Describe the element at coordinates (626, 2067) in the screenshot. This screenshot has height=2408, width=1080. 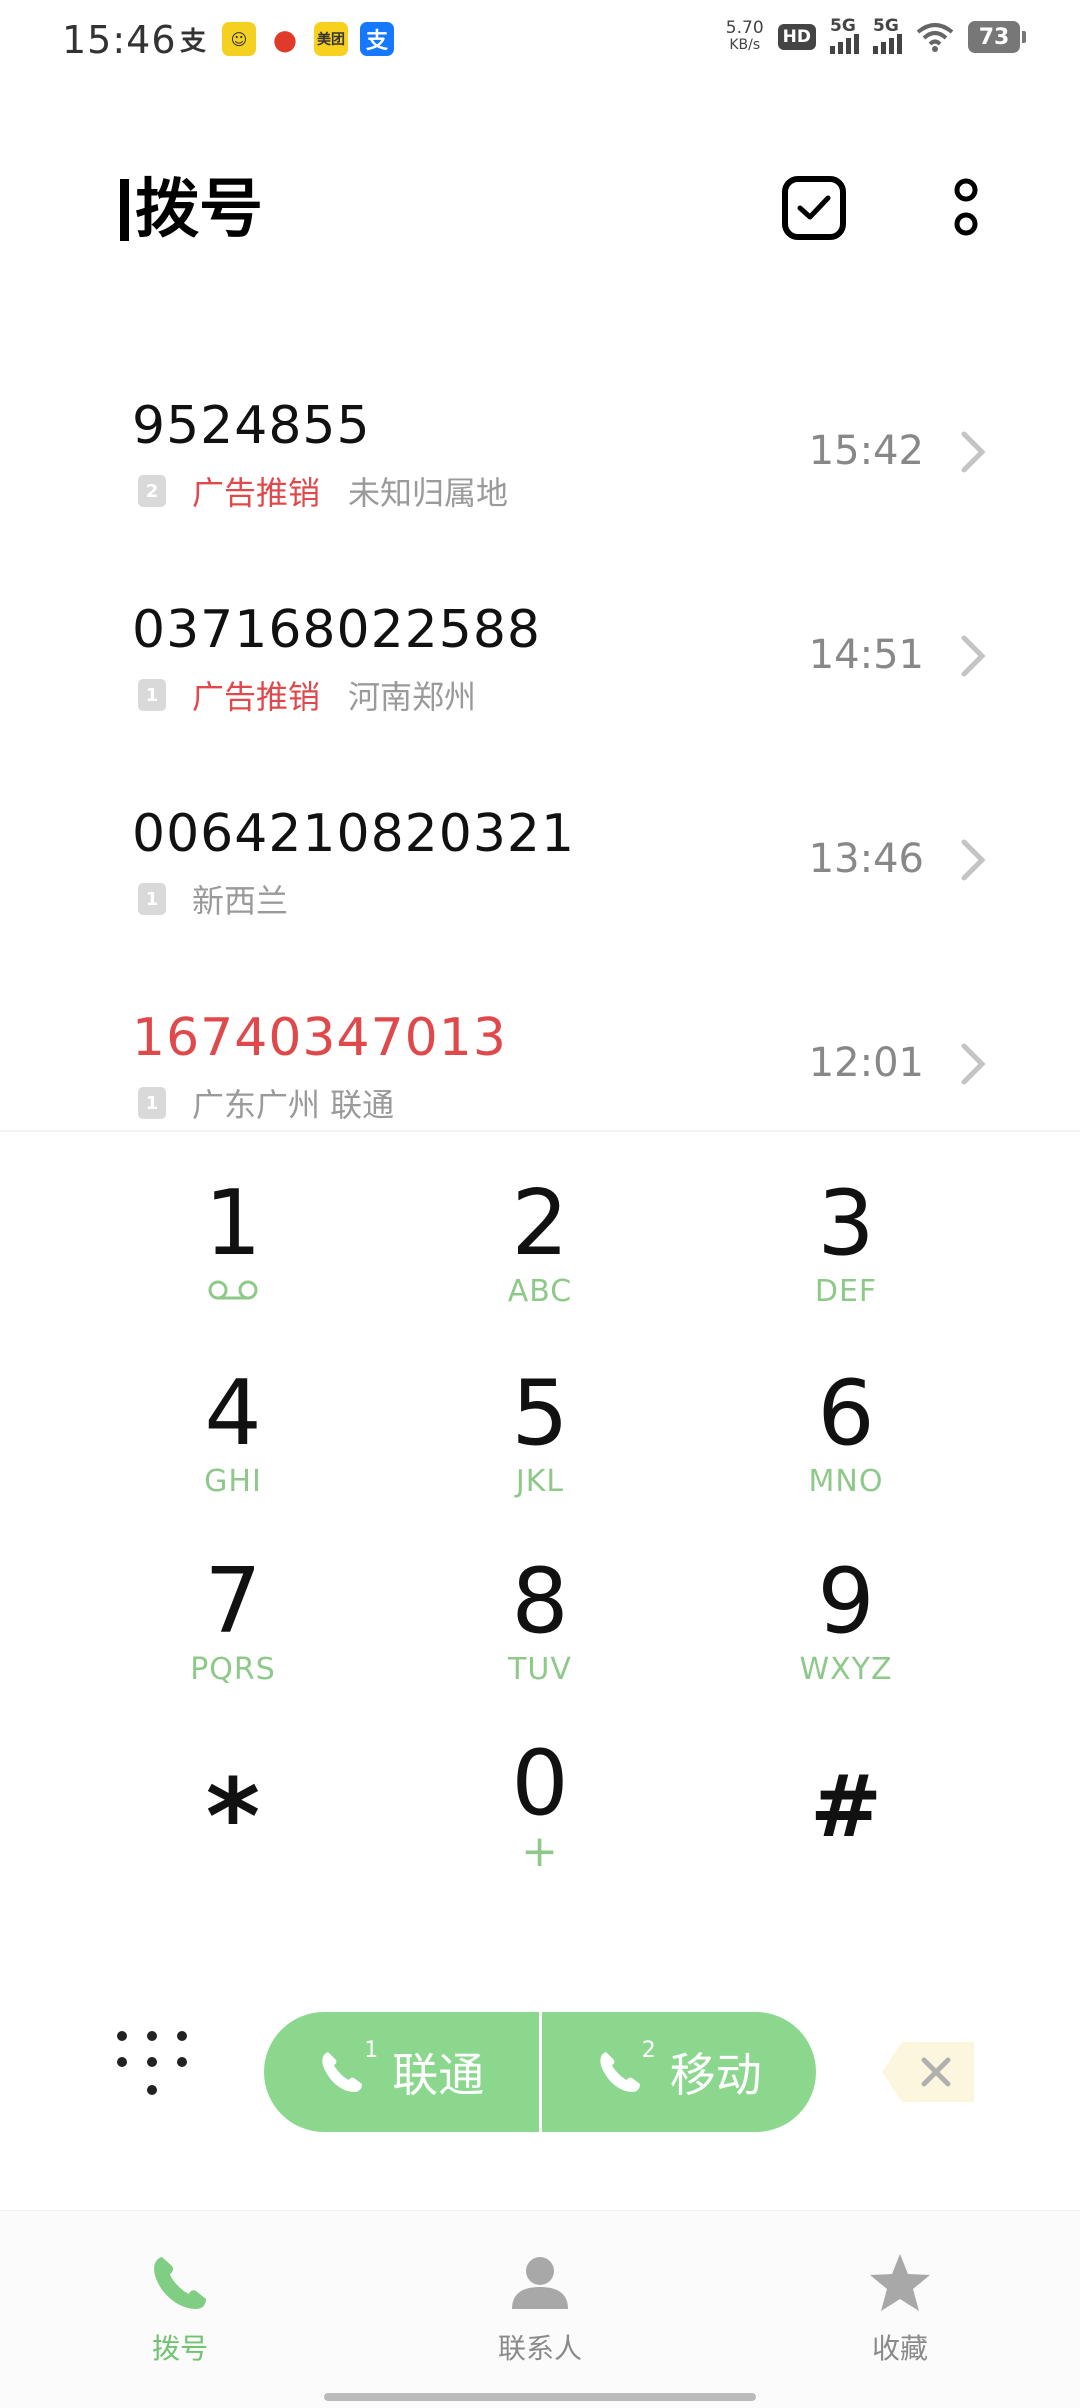
I see `phone-icon: 2` at that location.